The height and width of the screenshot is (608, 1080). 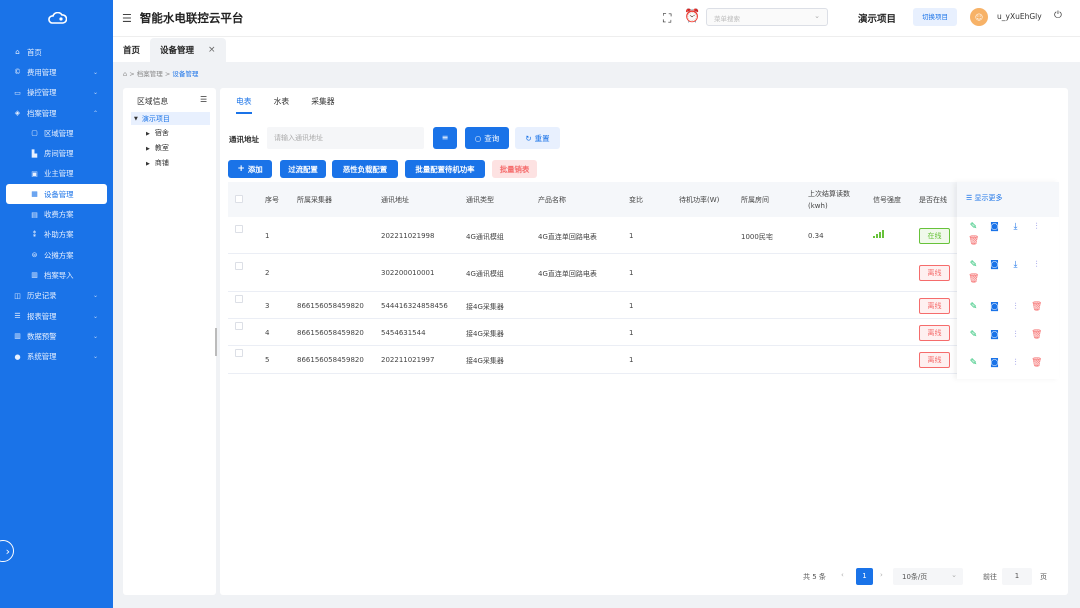 What do you see at coordinates (56, 356) in the screenshot?
I see `sidebar-item: ● 系统管理 ⌄` at bounding box center [56, 356].